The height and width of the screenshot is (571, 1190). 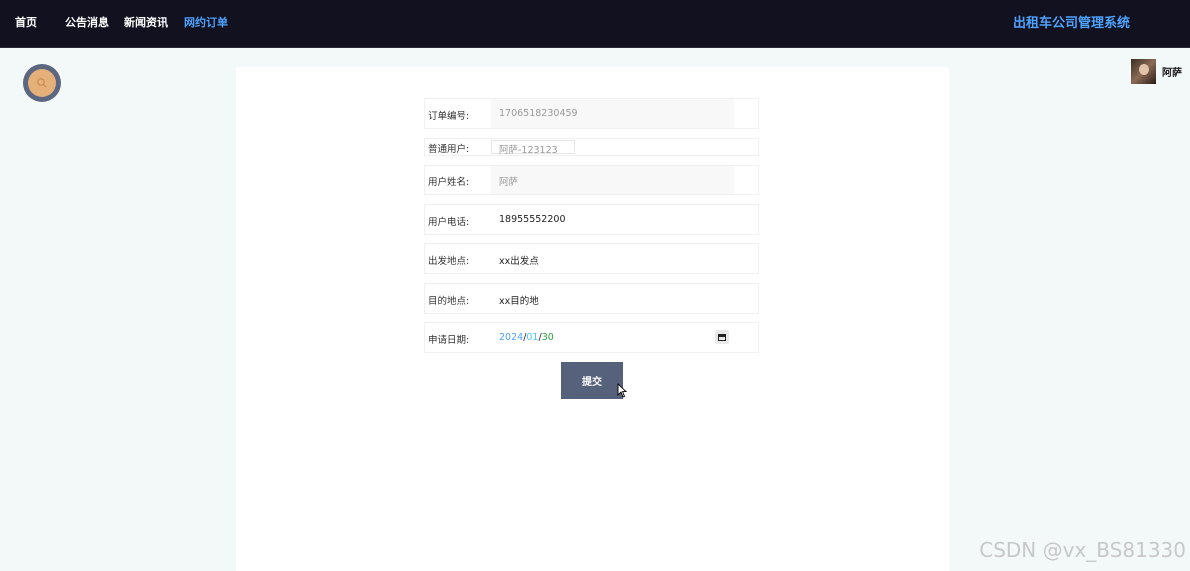 What do you see at coordinates (206, 23) in the screenshot?
I see `nav-orders: 网约订单` at bounding box center [206, 23].